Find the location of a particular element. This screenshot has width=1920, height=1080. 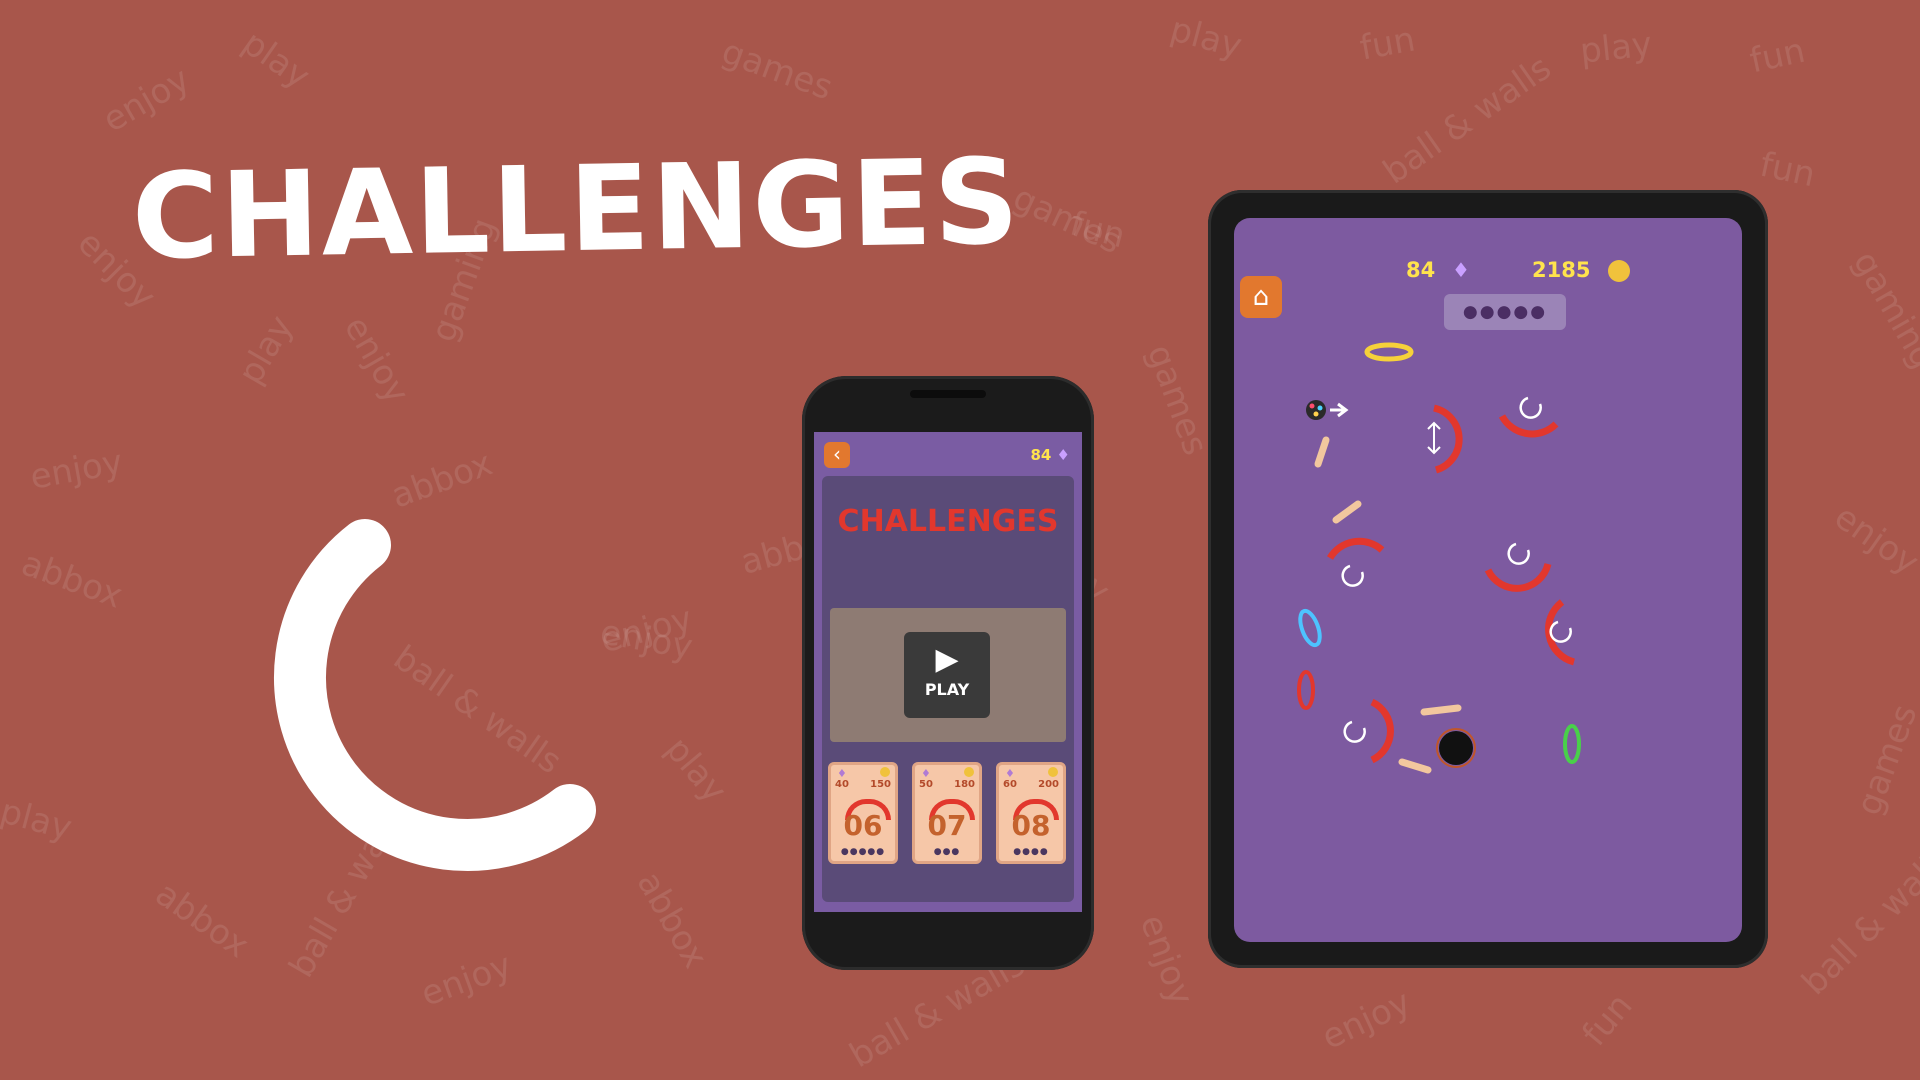

card-coins: 150 is located at coordinates (880, 784).